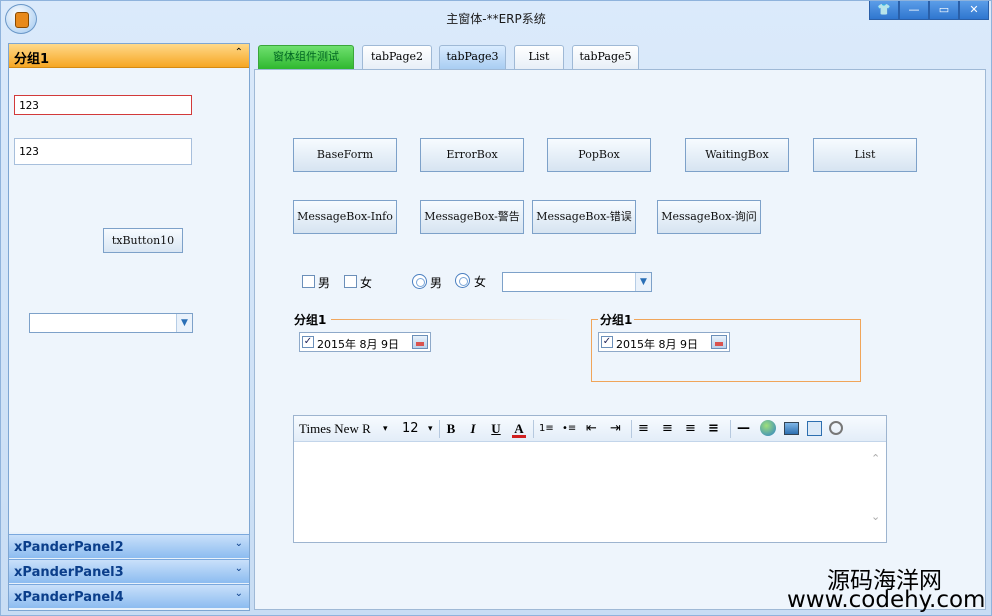 The image size is (992, 616). What do you see at coordinates (865, 155) in the screenshot?
I see `list-button: List` at bounding box center [865, 155].